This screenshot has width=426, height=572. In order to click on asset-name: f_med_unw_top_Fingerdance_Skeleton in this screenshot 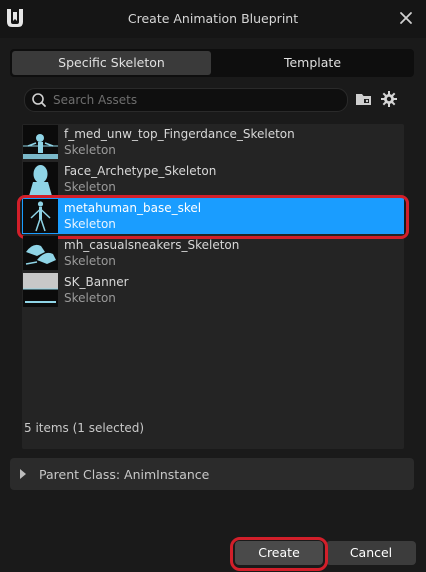, I will do `click(179, 134)`.